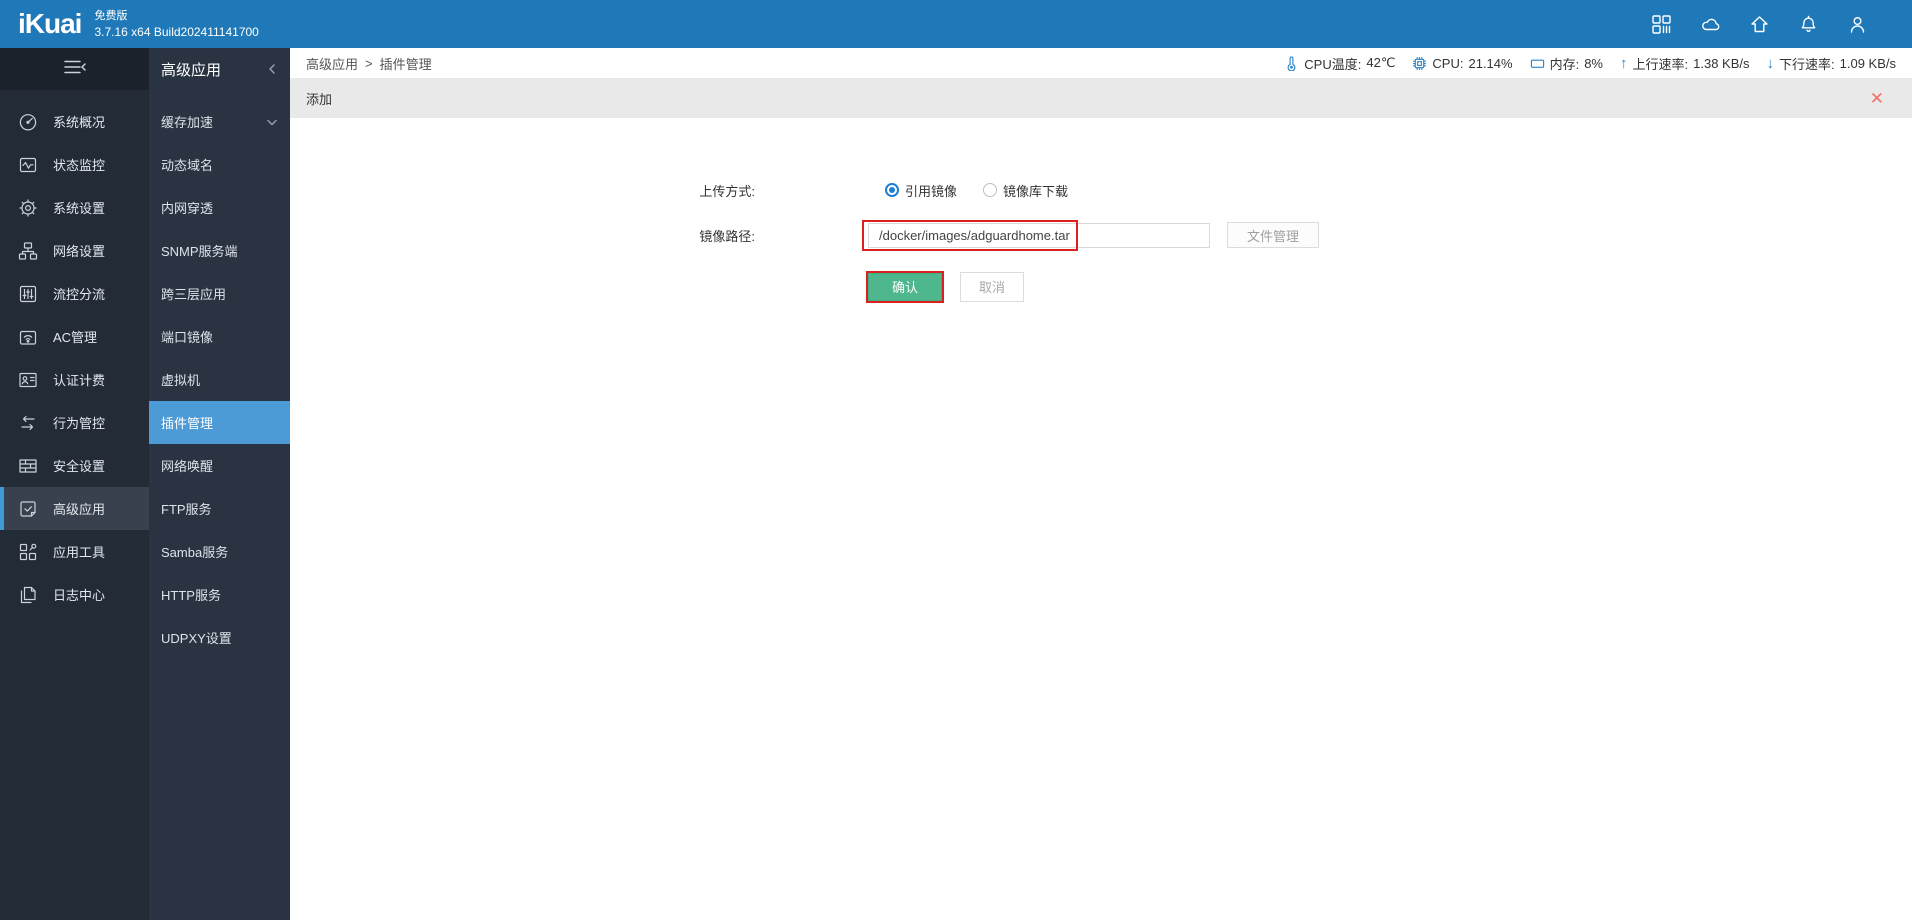 This screenshot has width=1912, height=920. Describe the element at coordinates (176, 31) in the screenshot. I see `build-label: 3.7.16 x64 Build202411141700` at that location.